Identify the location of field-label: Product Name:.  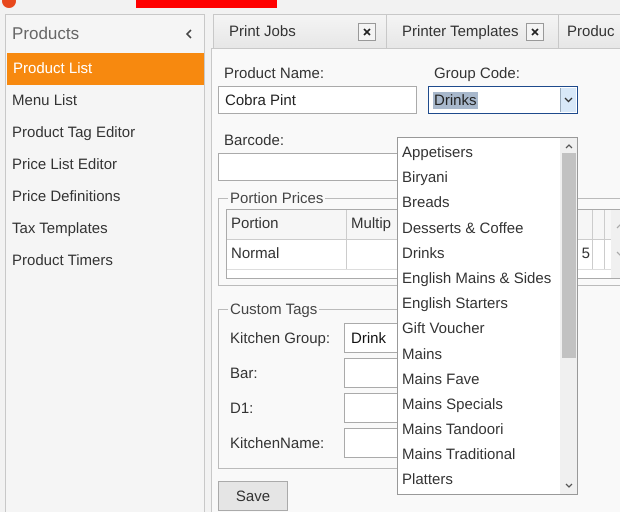
(274, 74).